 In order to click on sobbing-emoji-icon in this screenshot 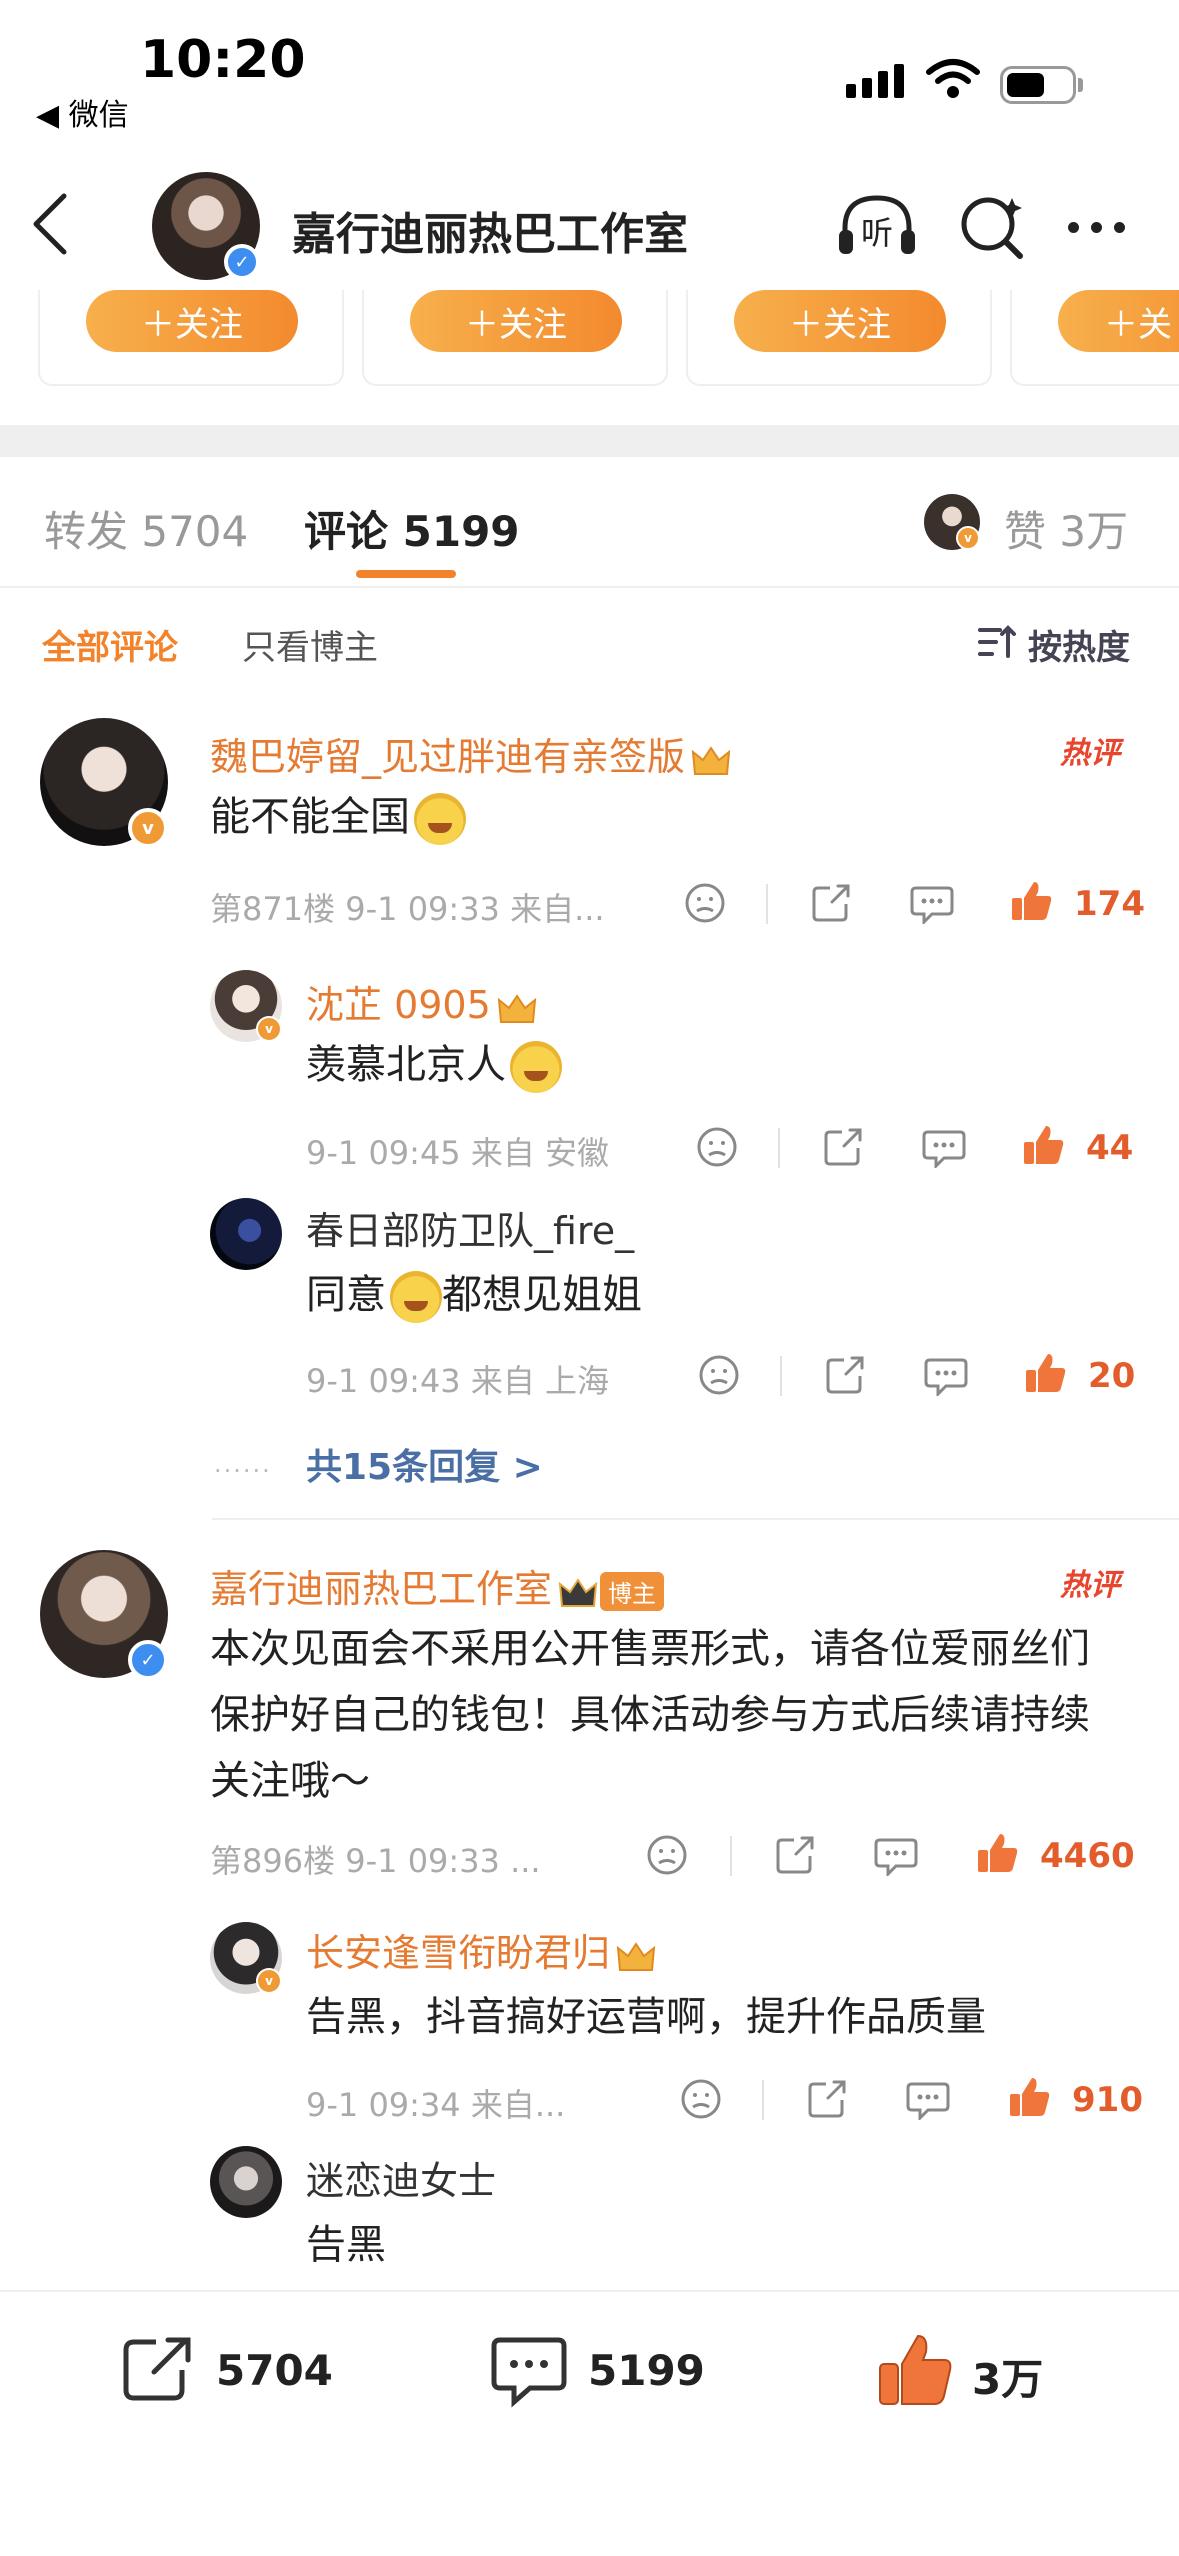, I will do `click(416, 1297)`.